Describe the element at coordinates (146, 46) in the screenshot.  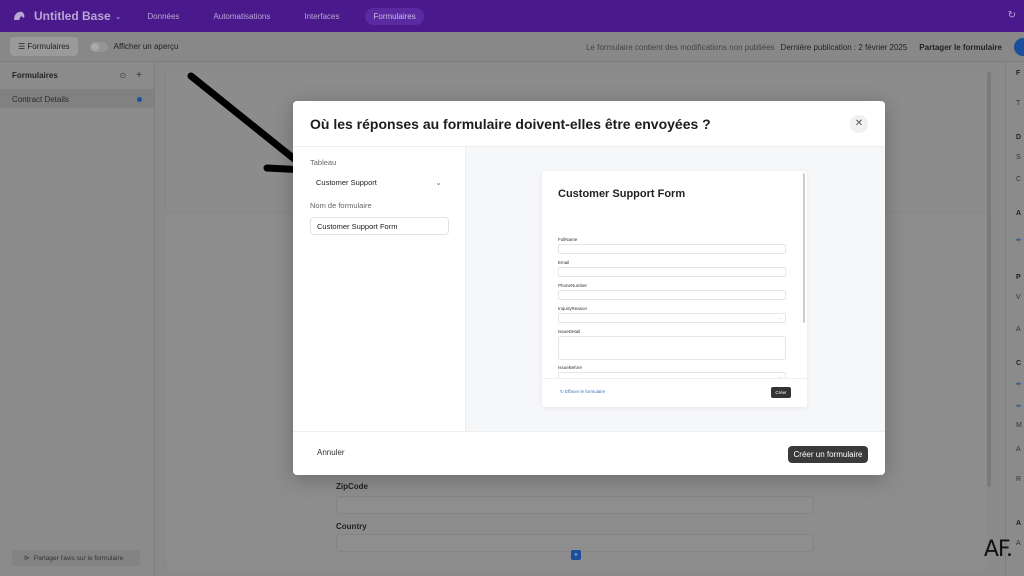
I see `preview-toggle-label: Afficher un aperçu` at that location.